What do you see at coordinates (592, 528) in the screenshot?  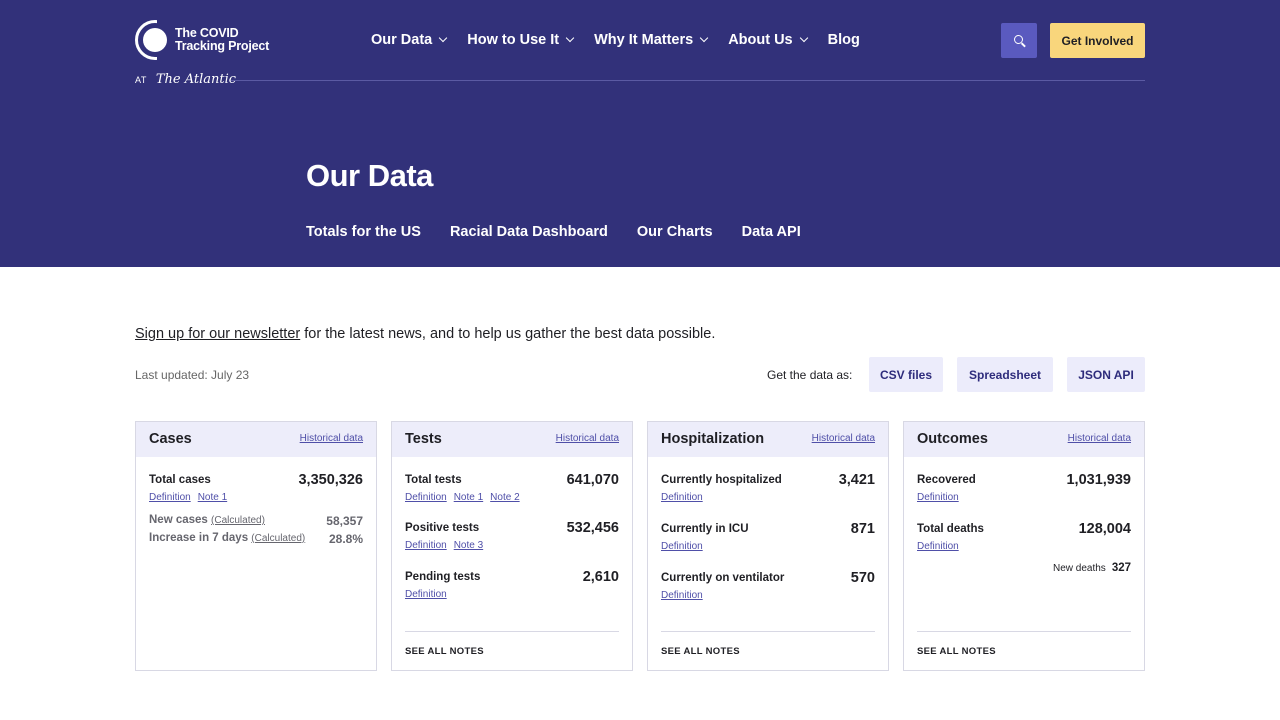 I see `positive-tests-value: 532,456` at bounding box center [592, 528].